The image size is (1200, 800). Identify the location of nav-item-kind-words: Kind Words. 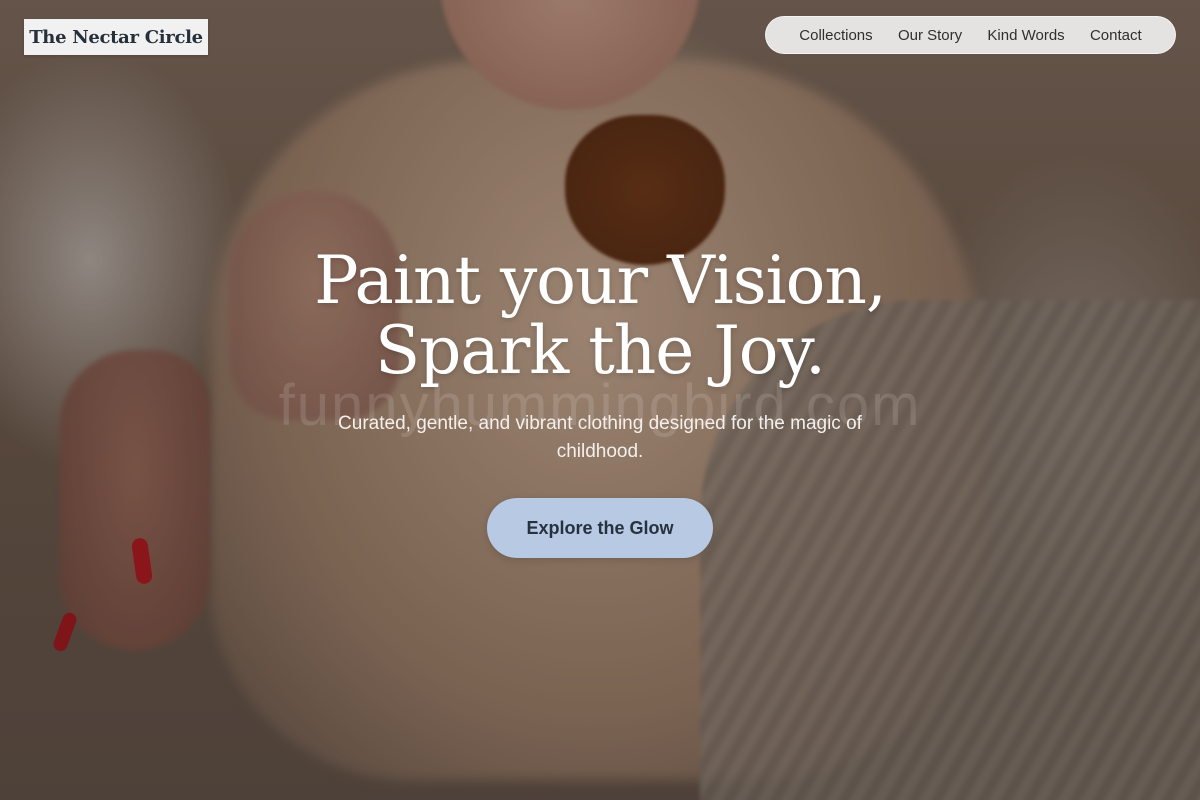
(1025, 35).